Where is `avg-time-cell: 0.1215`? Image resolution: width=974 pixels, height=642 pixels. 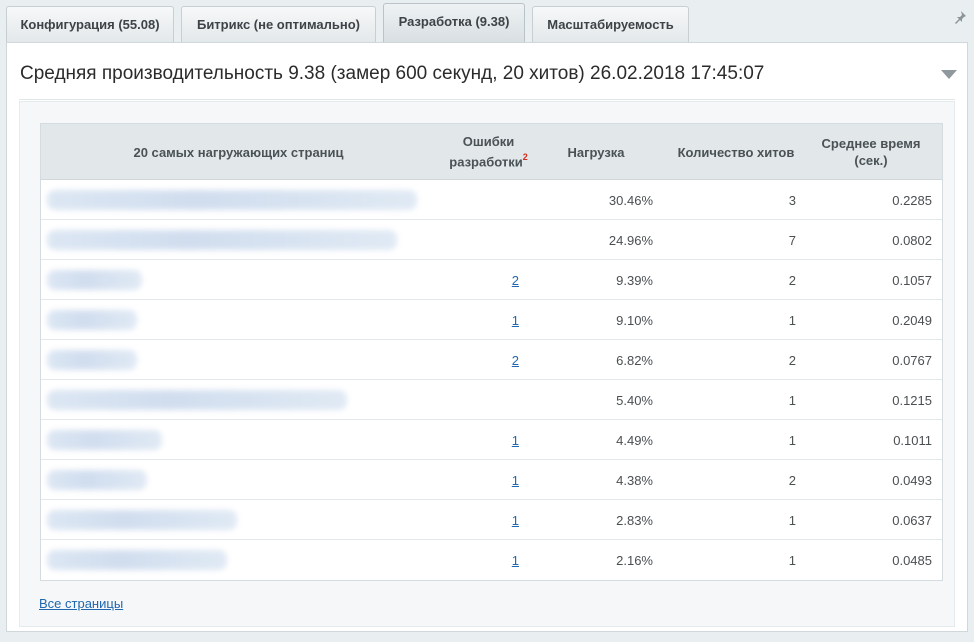 avg-time-cell: 0.1215 is located at coordinates (912, 400).